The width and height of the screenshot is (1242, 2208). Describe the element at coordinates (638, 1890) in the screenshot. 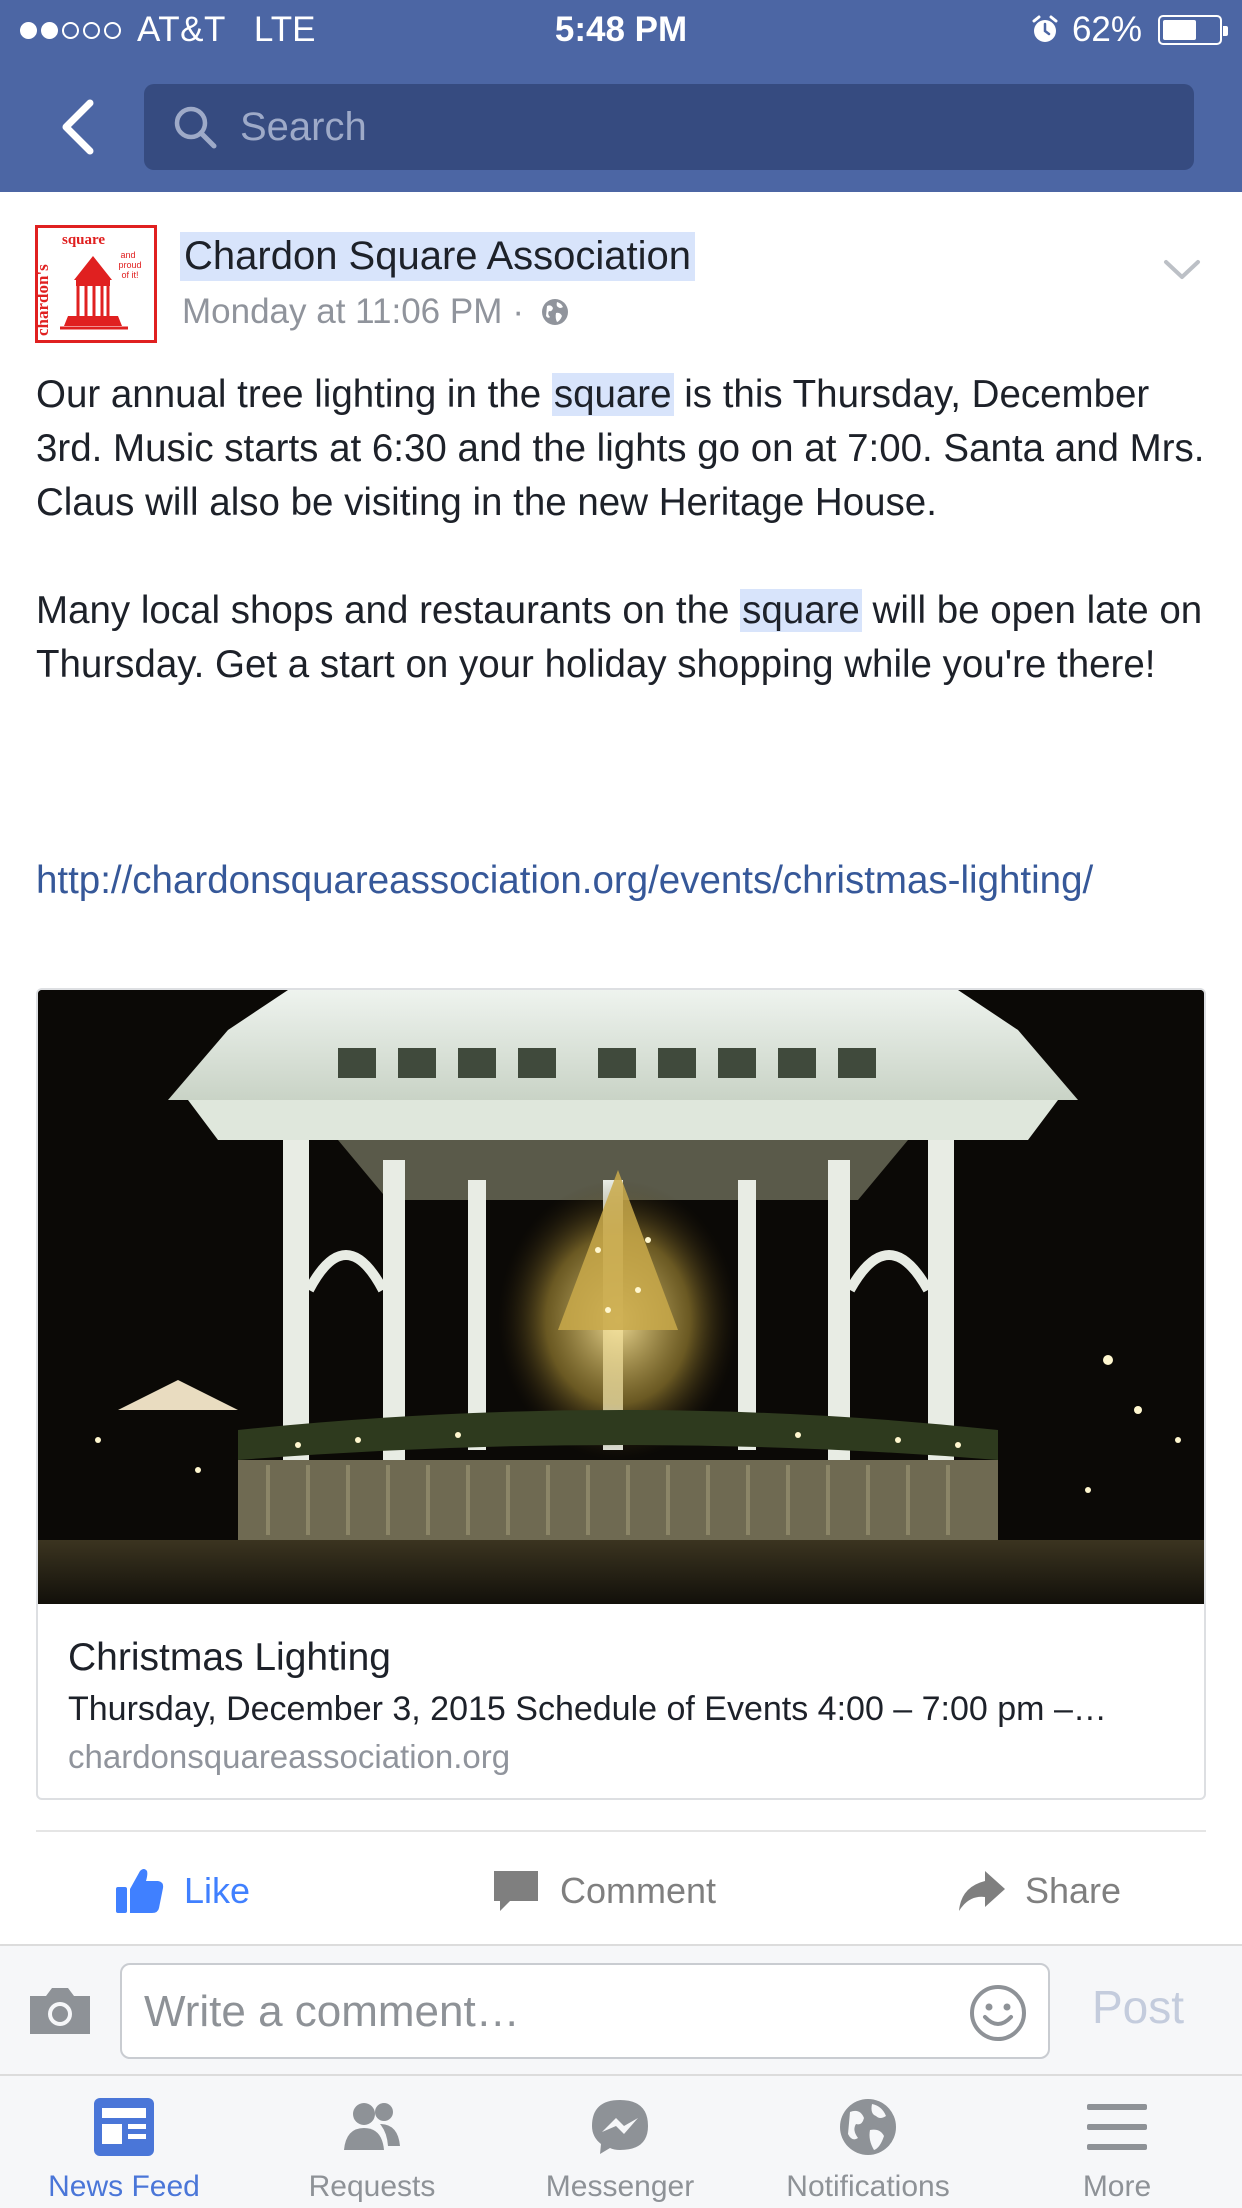

I see `comment-label: Comment` at that location.